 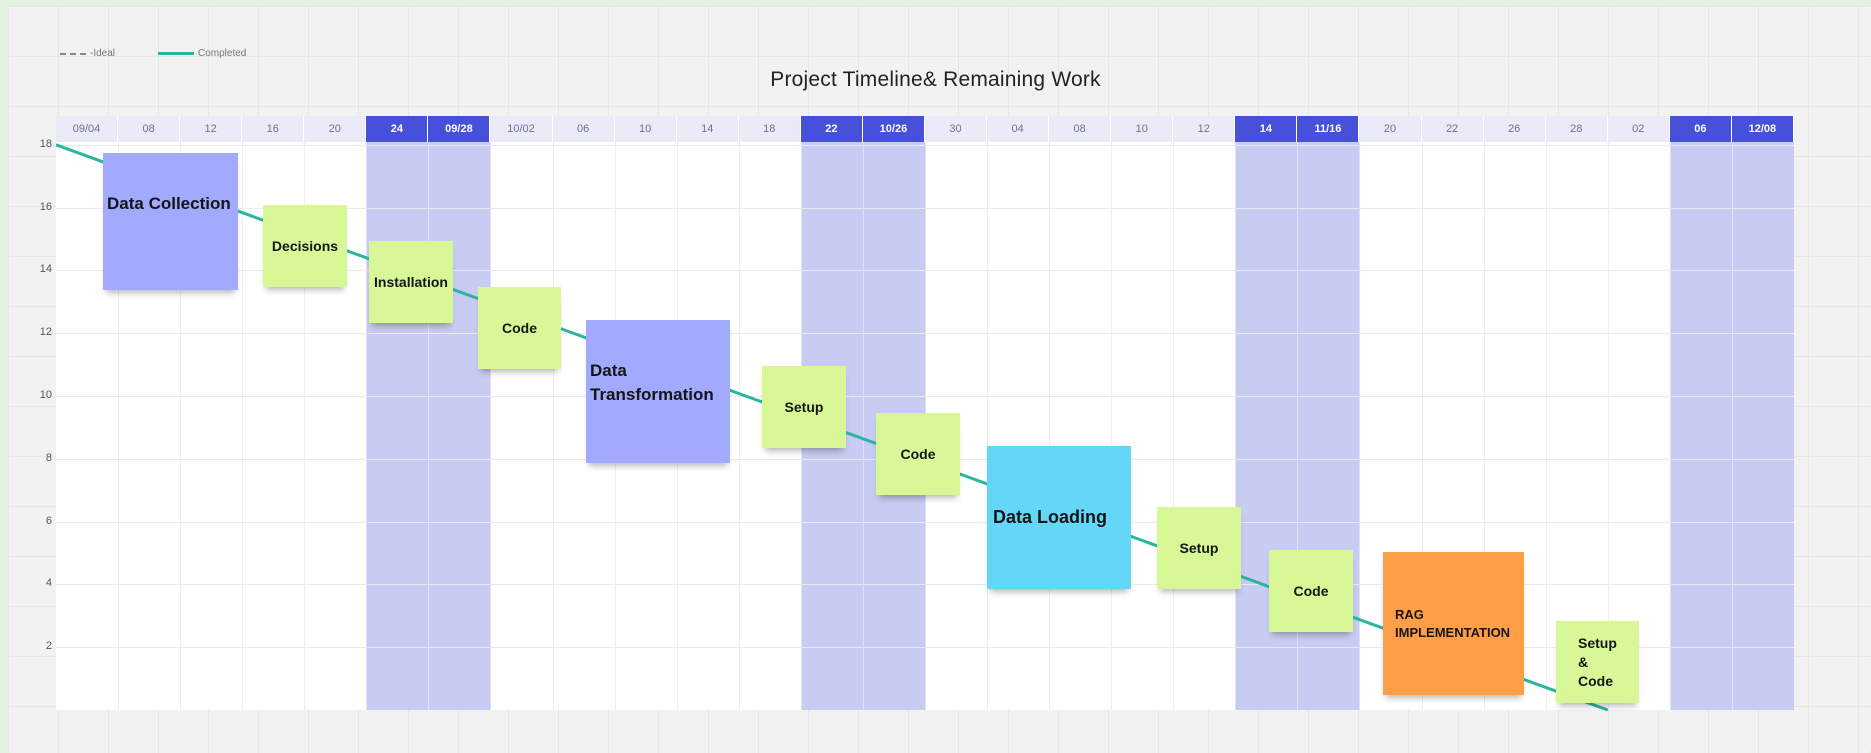 I want to click on task-note-green: Installation, so click(x=411, y=282).